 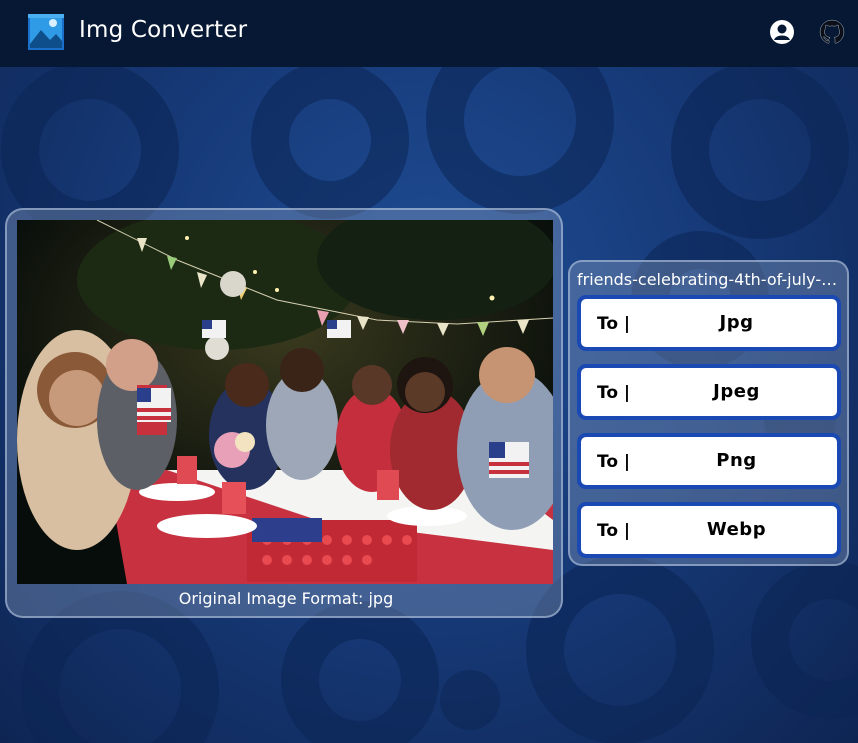 I want to click on format-label: Jpg, so click(x=736, y=322).